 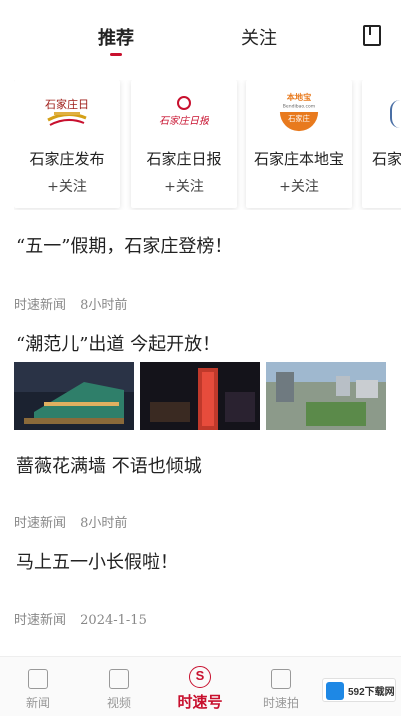 I want to click on article-image-row, so click(x=200, y=396).